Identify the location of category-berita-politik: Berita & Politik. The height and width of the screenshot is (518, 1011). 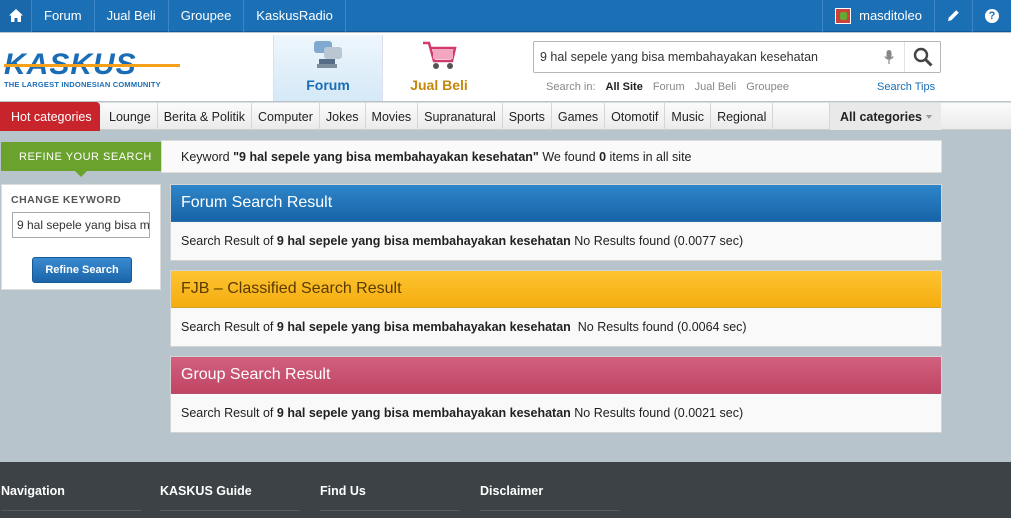
(205, 116).